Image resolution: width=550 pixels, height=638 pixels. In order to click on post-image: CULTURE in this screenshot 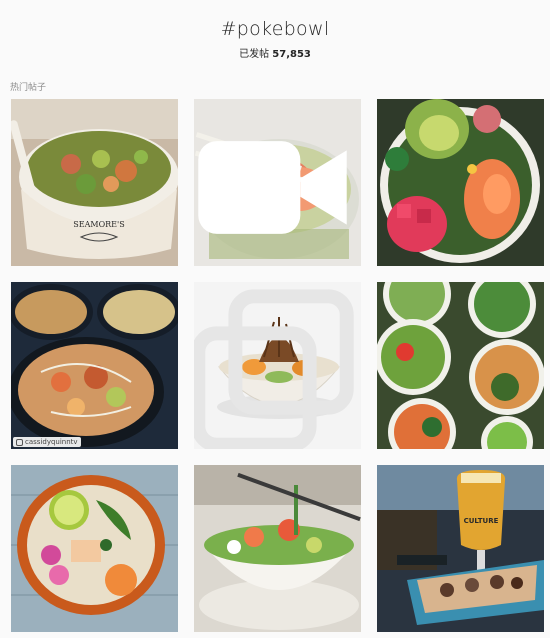, I will do `click(460, 548)`.